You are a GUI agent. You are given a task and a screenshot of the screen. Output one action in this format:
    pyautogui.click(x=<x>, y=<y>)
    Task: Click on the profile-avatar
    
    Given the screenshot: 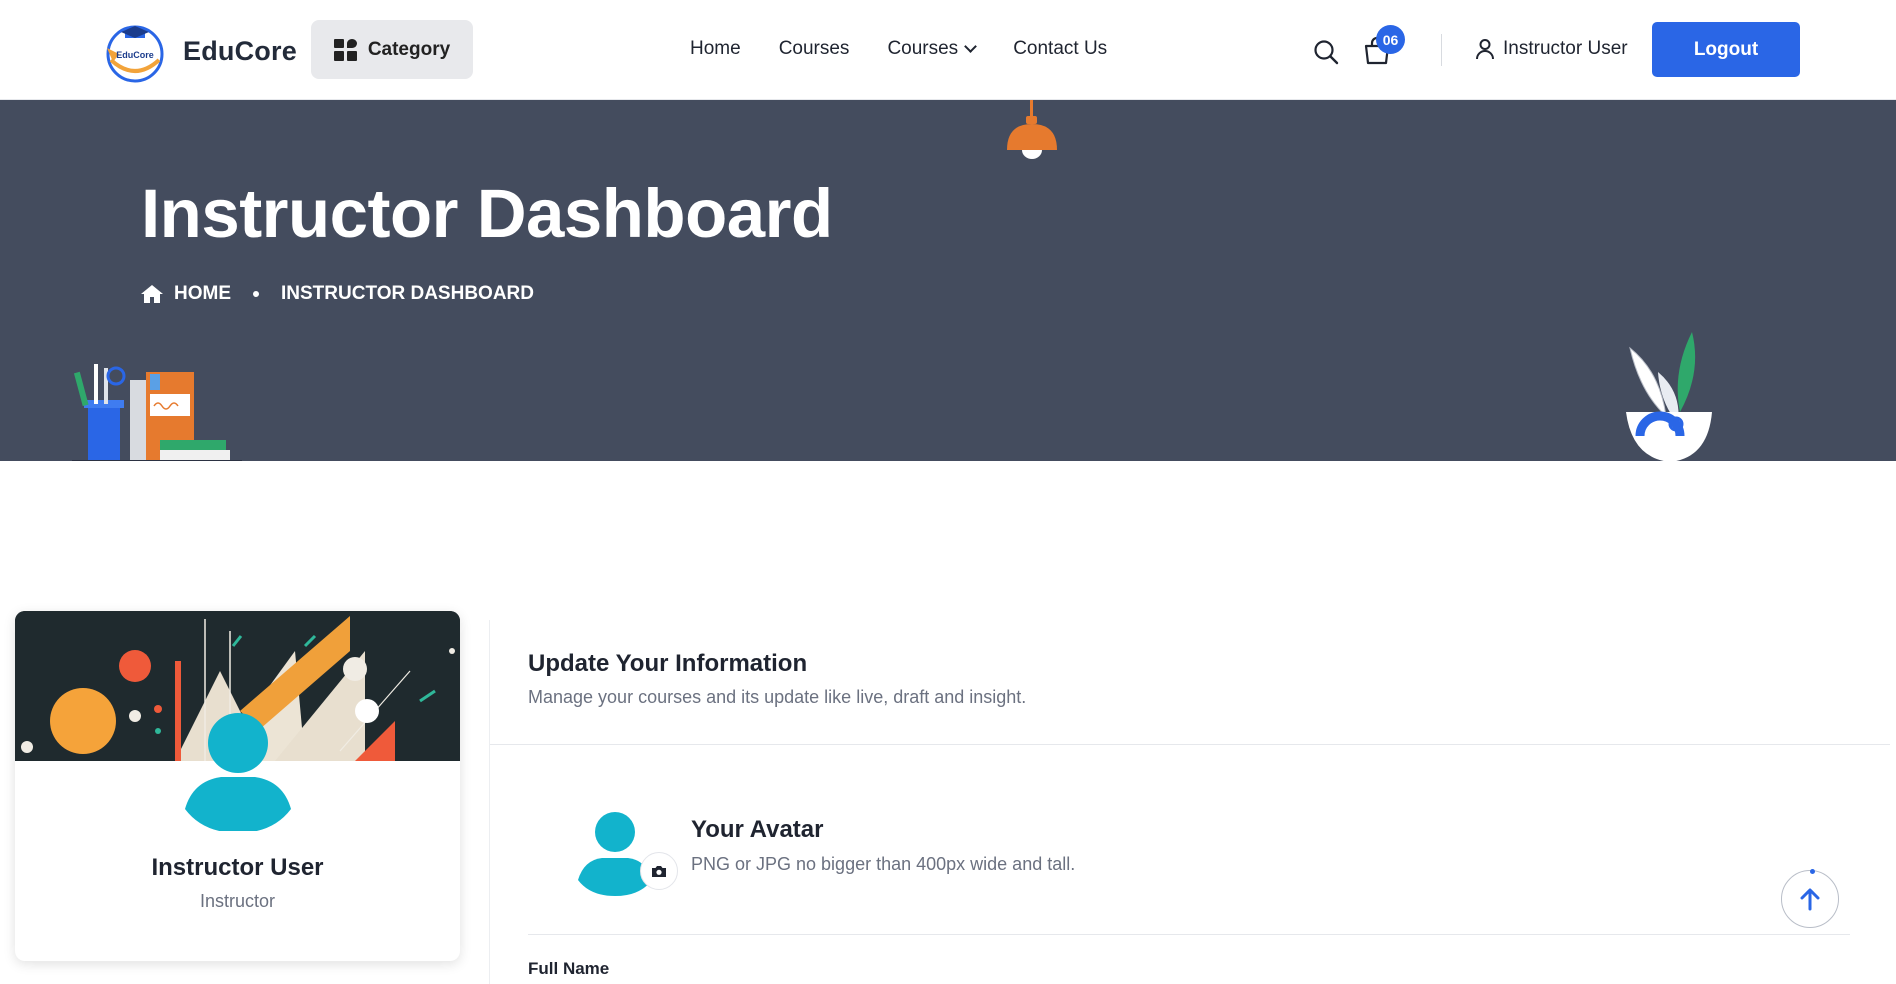 What is the action you would take?
    pyautogui.click(x=238, y=772)
    